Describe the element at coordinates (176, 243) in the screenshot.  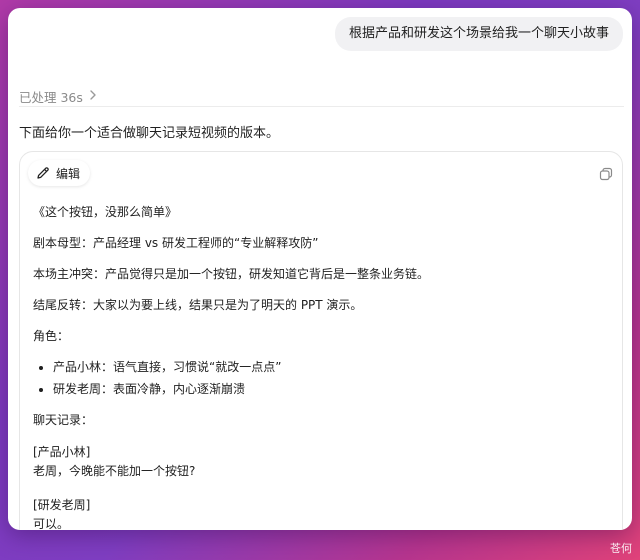
I see `story-template-line: 剧本母型：产品经理 vs 研发工程师的“专业解释攻防”` at that location.